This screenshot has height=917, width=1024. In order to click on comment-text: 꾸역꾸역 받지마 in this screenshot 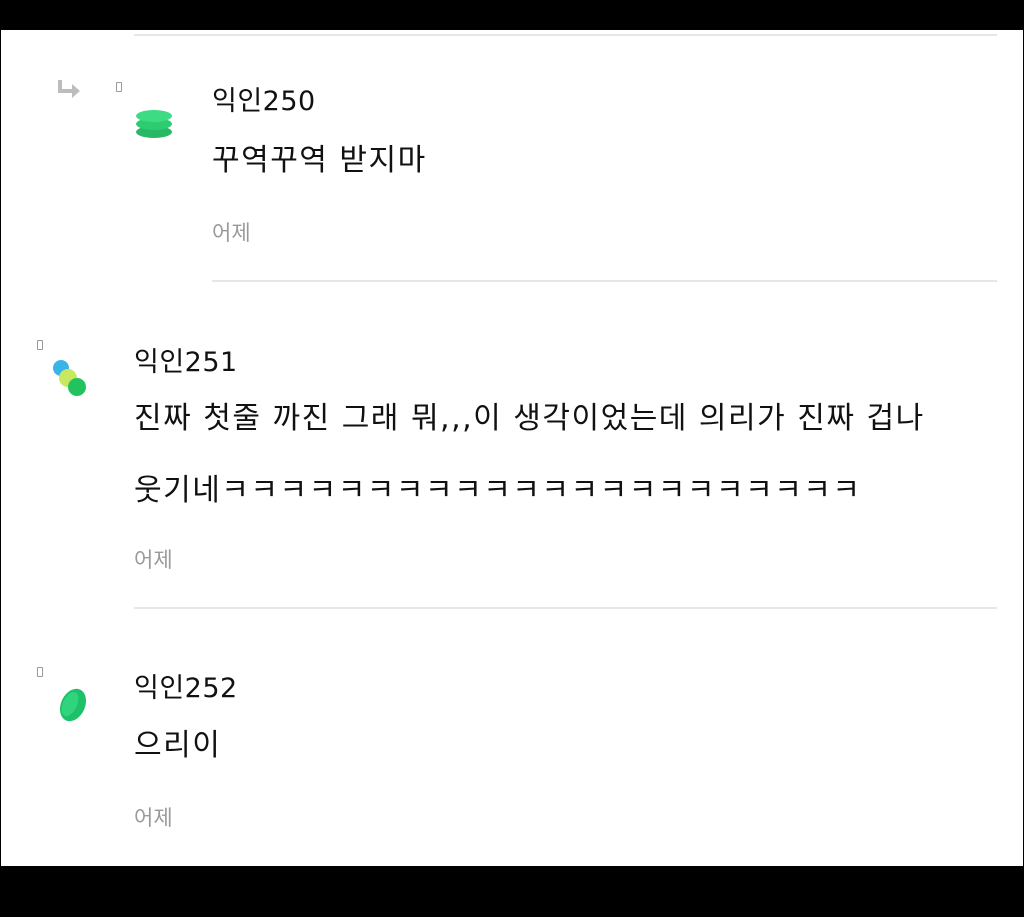, I will do `click(319, 160)`.